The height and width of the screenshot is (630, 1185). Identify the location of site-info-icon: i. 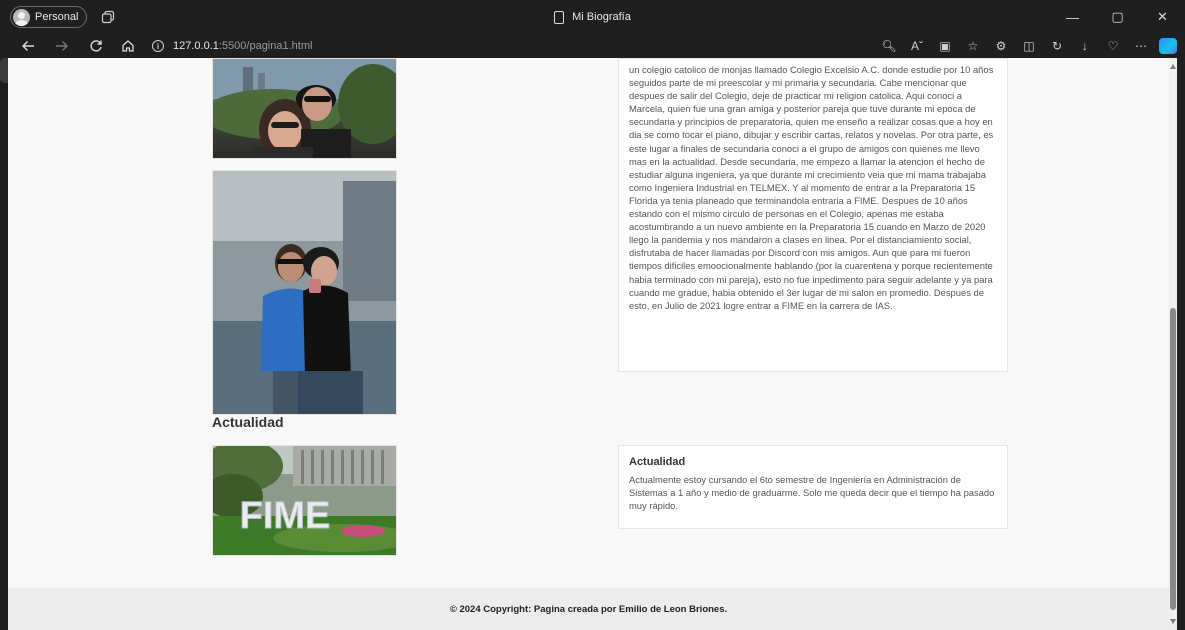
(158, 46).